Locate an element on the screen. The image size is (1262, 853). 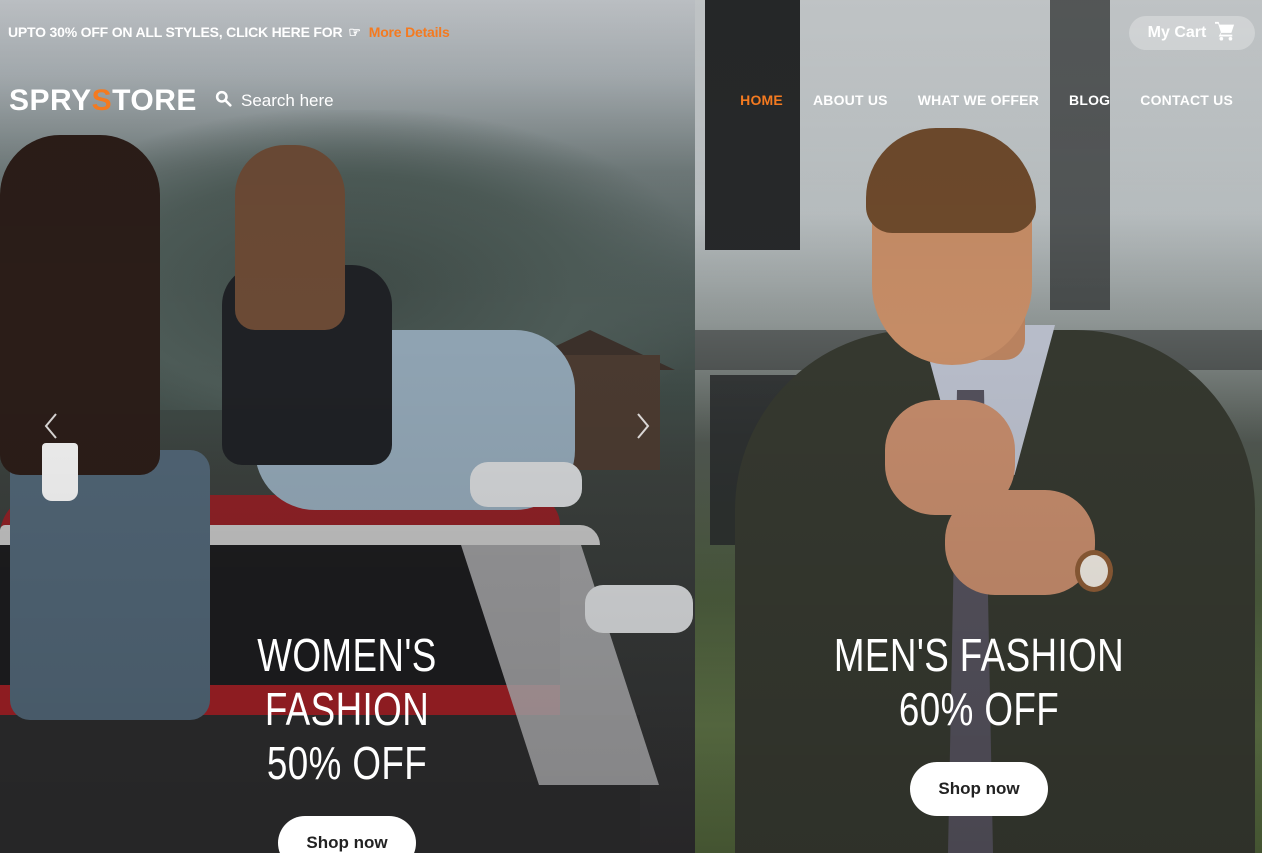
men-fashion-title: MEN'S FASHION is located at coordinates (979, 655).